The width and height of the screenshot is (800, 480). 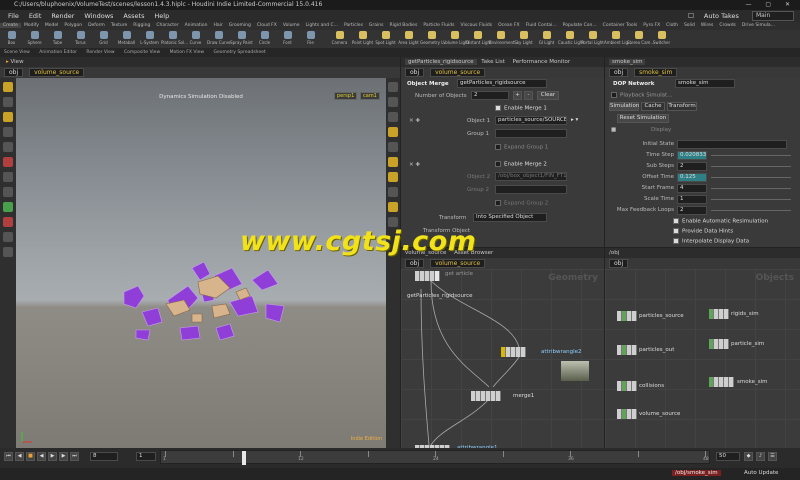 I want to click on remove-object-button: -, so click(x=528, y=95).